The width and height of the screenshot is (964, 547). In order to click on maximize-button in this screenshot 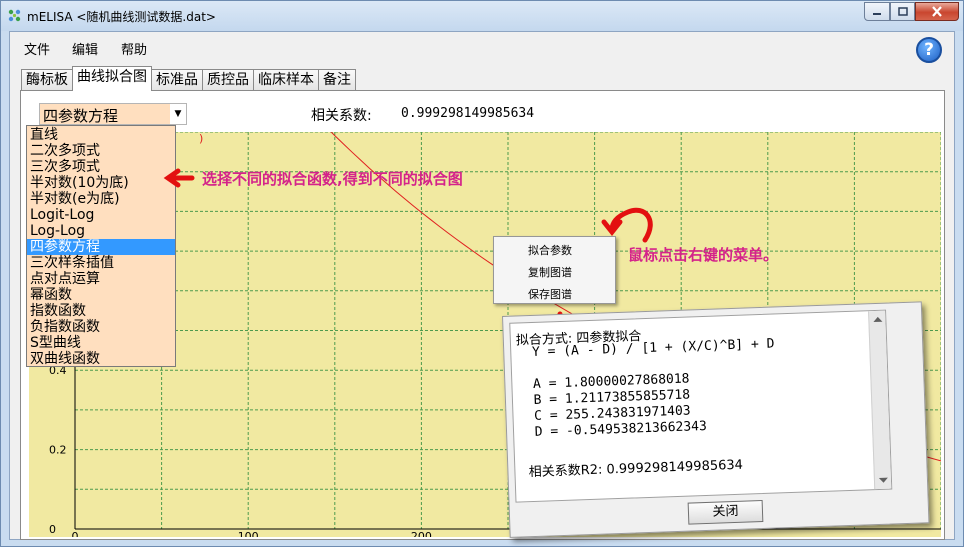, I will do `click(902, 11)`.